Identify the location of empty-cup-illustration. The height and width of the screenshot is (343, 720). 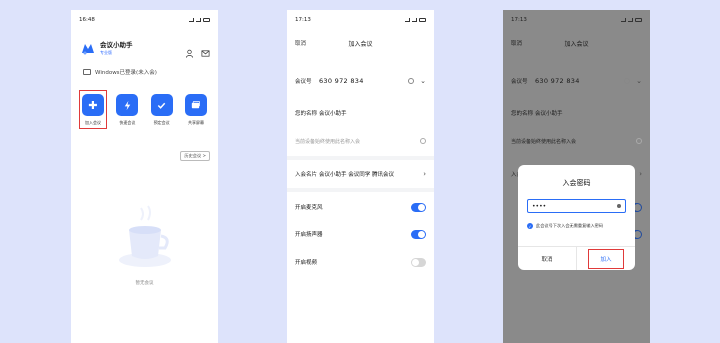
(145, 235).